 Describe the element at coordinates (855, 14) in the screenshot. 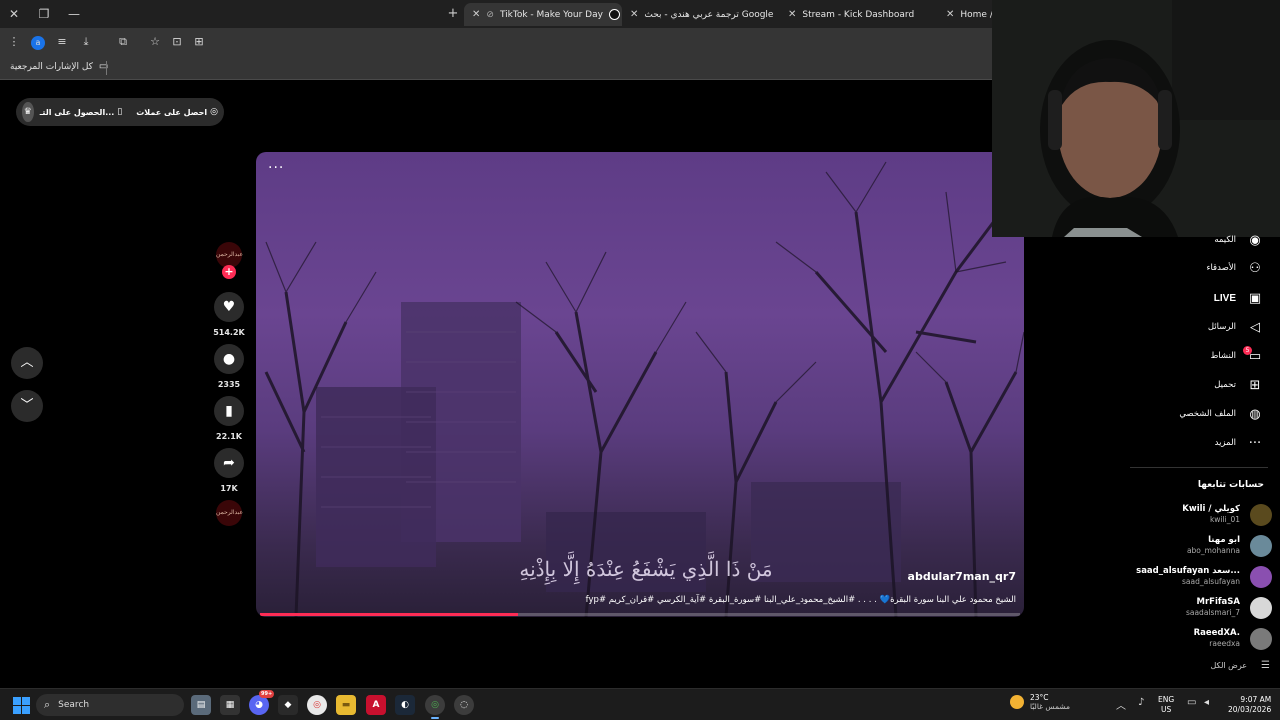

I see `tab-kick: ✕ Stream - Kick Dashboard` at that location.